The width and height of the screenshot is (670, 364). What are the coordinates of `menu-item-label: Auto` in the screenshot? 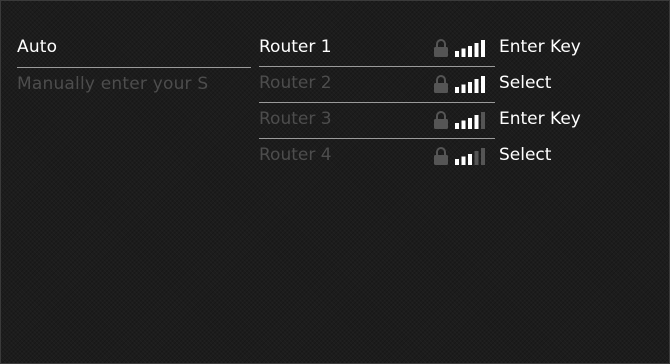 It's located at (37, 47).